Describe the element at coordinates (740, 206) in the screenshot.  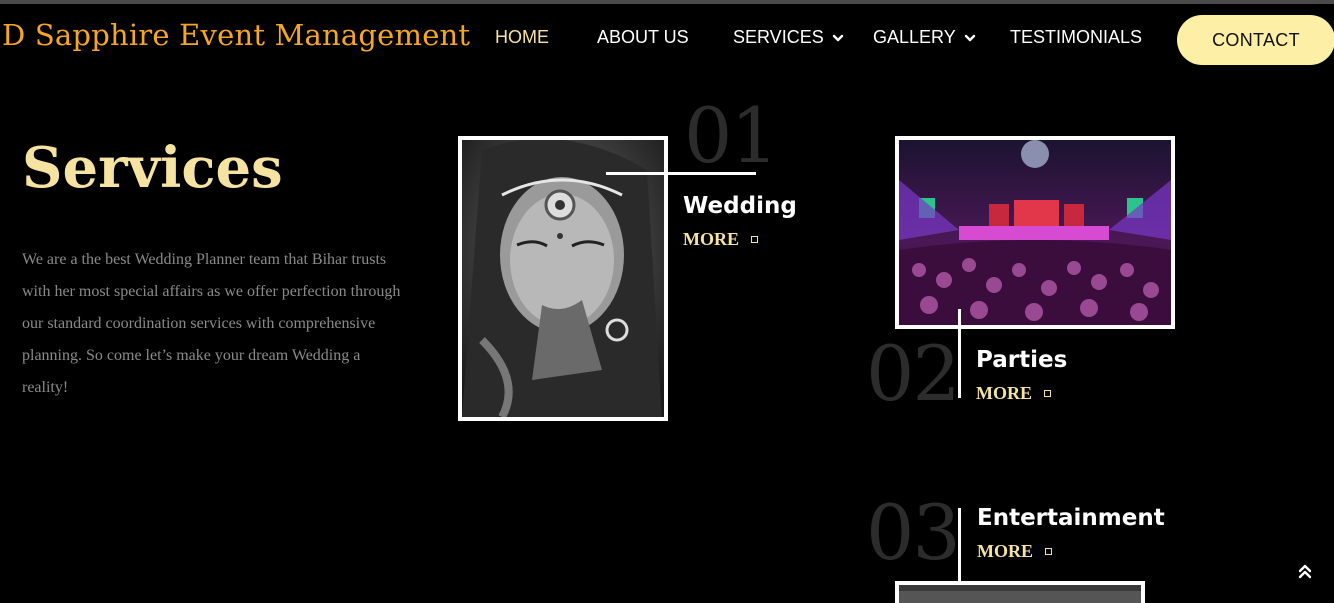
I see `card-title-wedding: Wedding` at that location.